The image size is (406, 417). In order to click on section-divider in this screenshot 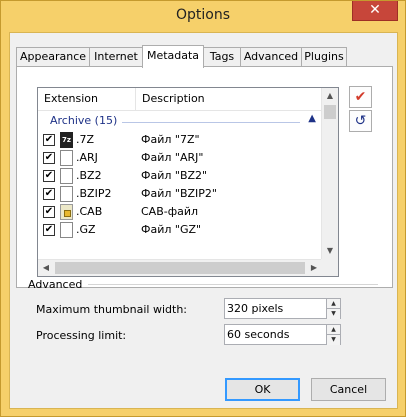, I will do `click(233, 284)`.